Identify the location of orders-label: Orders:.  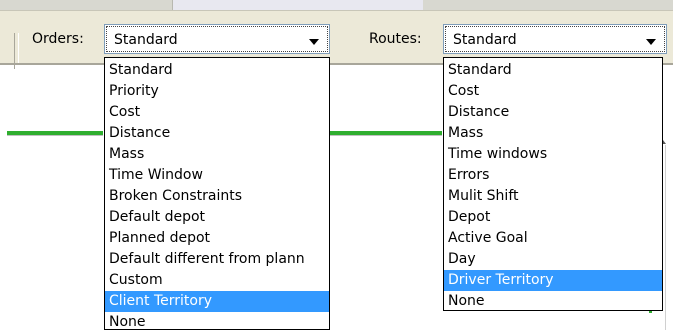
(58, 39).